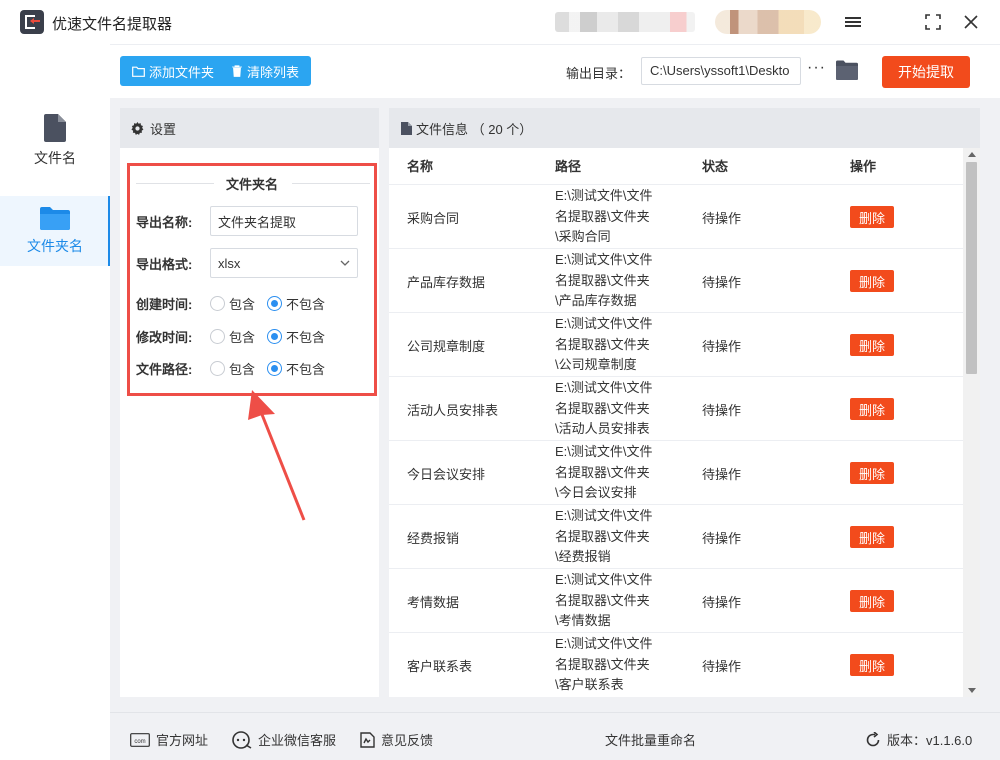  I want to click on row-name: 活动人员安排表, so click(453, 410).